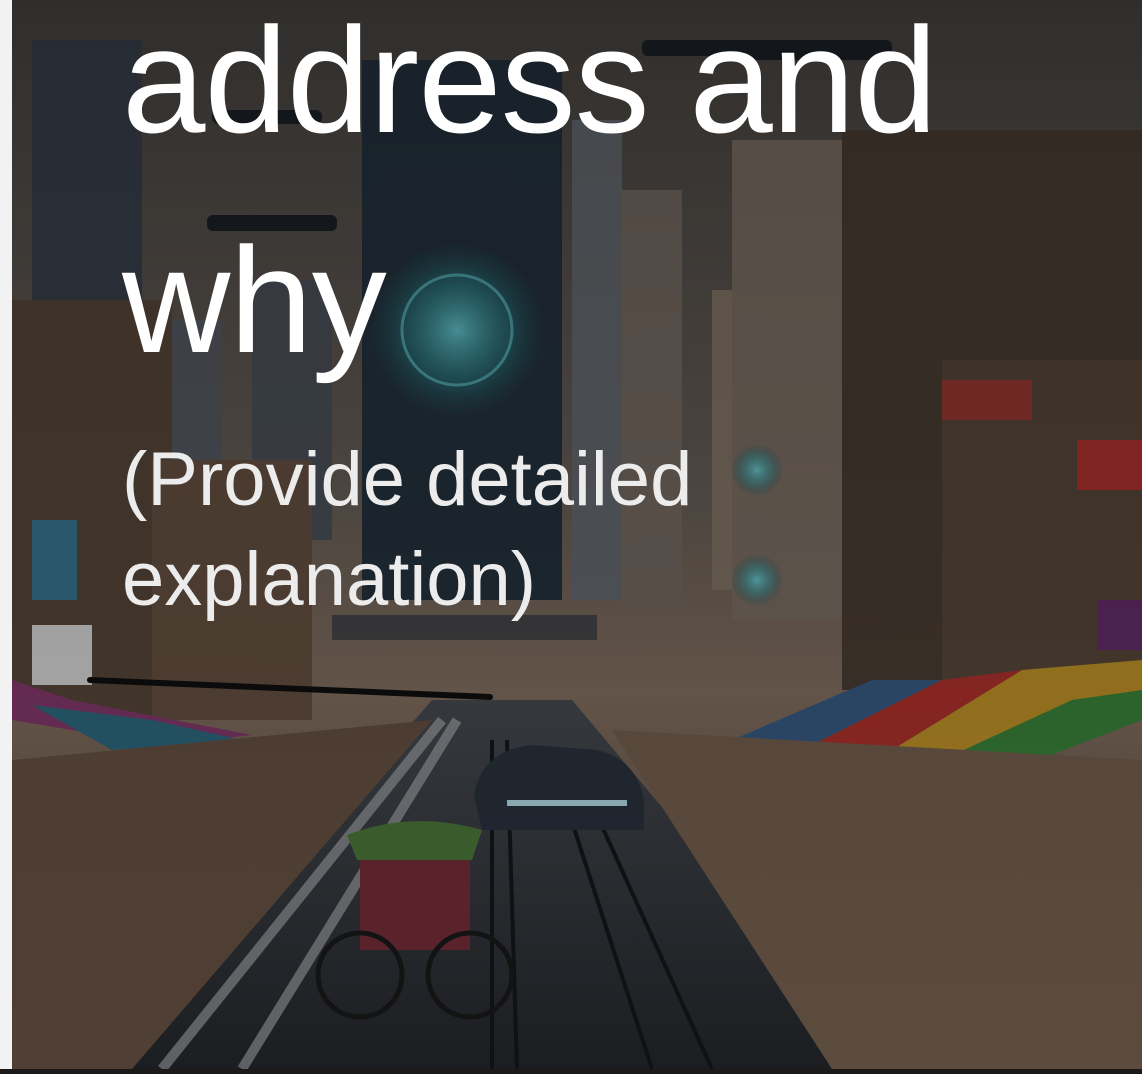  Describe the element at coordinates (6, 534) in the screenshot. I see `slide-border` at that location.